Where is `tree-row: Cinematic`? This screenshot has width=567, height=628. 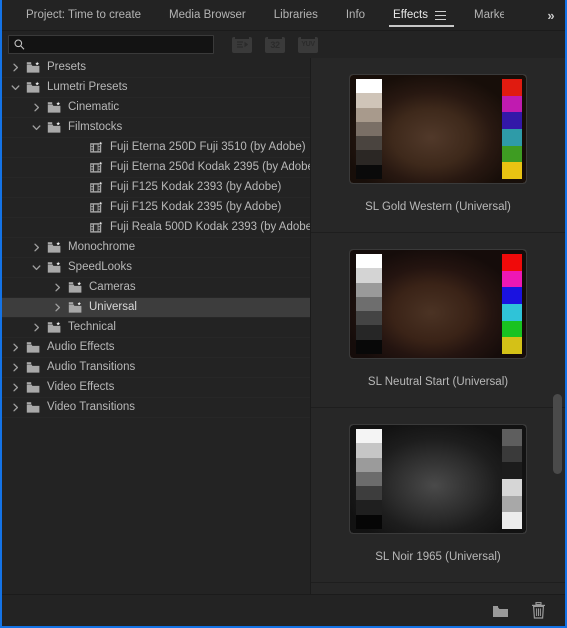 tree-row: Cinematic is located at coordinates (156, 108).